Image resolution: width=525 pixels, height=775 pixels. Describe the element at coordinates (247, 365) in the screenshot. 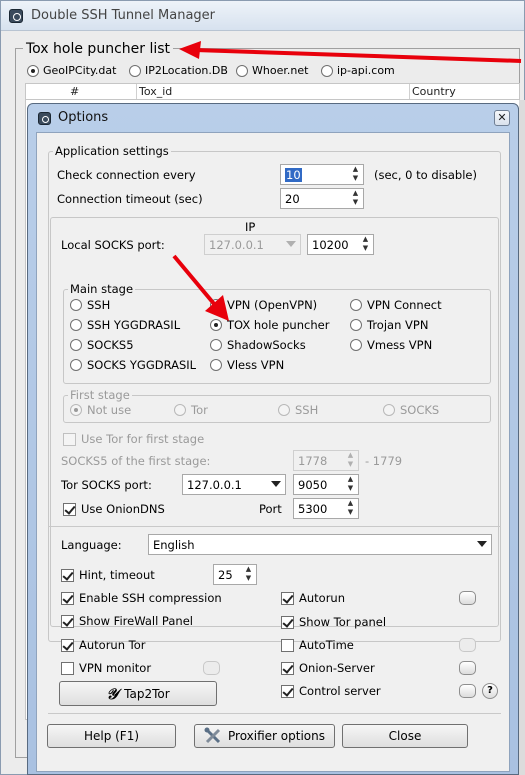

I see `main-stage-vless-vpn: Vless VPN` at that location.